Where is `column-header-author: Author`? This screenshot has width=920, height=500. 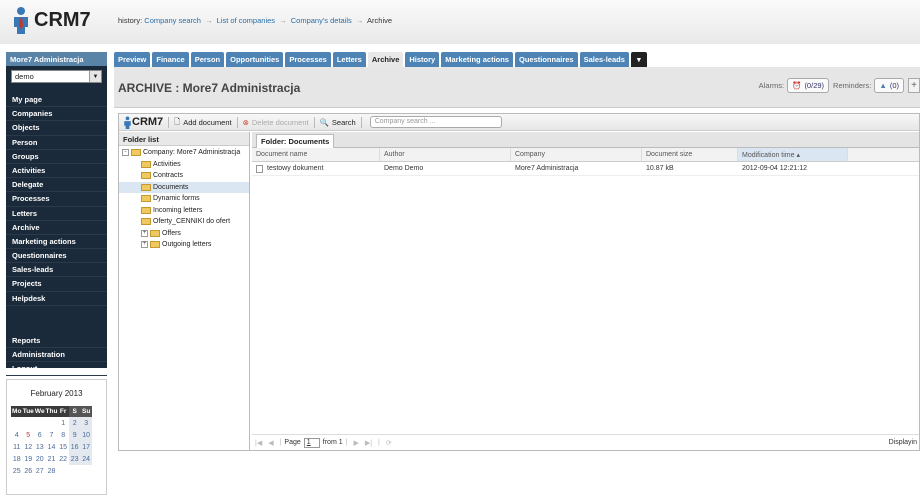
column-header-author: Author is located at coordinates (445, 154).